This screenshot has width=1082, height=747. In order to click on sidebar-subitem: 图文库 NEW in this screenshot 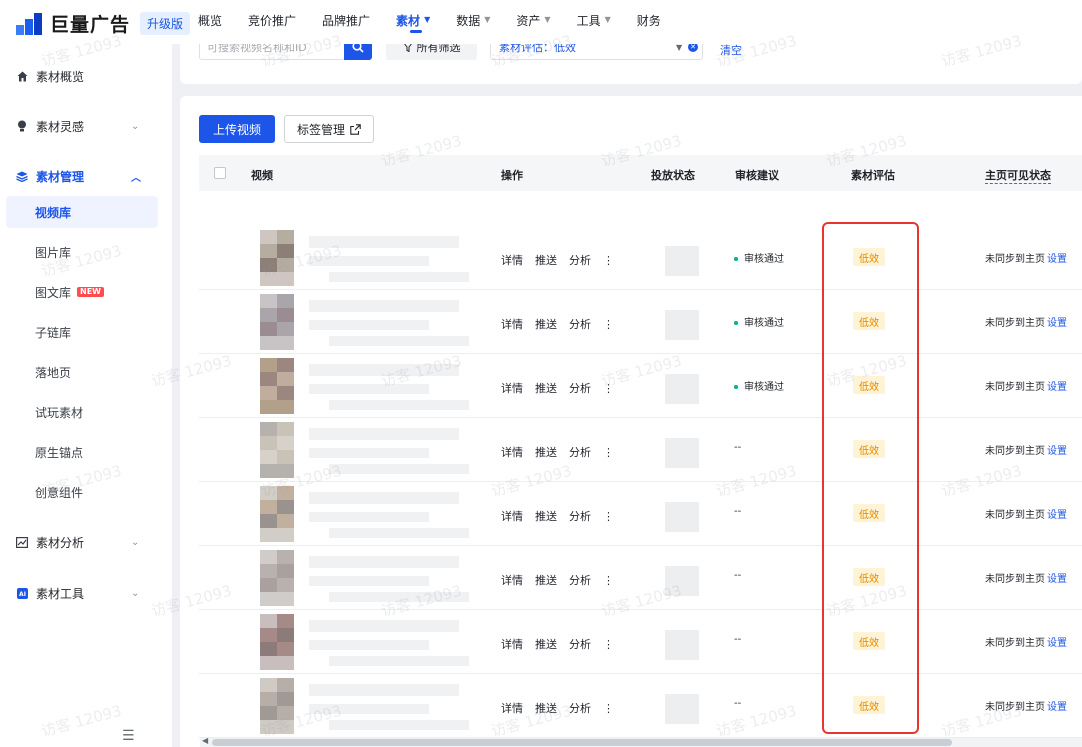, I will do `click(82, 292)`.